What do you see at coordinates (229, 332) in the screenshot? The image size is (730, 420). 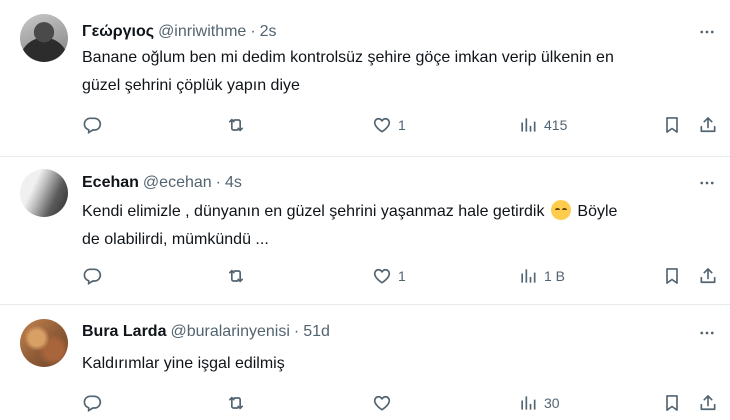 I see `author-handle: @buralarinyenisi` at bounding box center [229, 332].